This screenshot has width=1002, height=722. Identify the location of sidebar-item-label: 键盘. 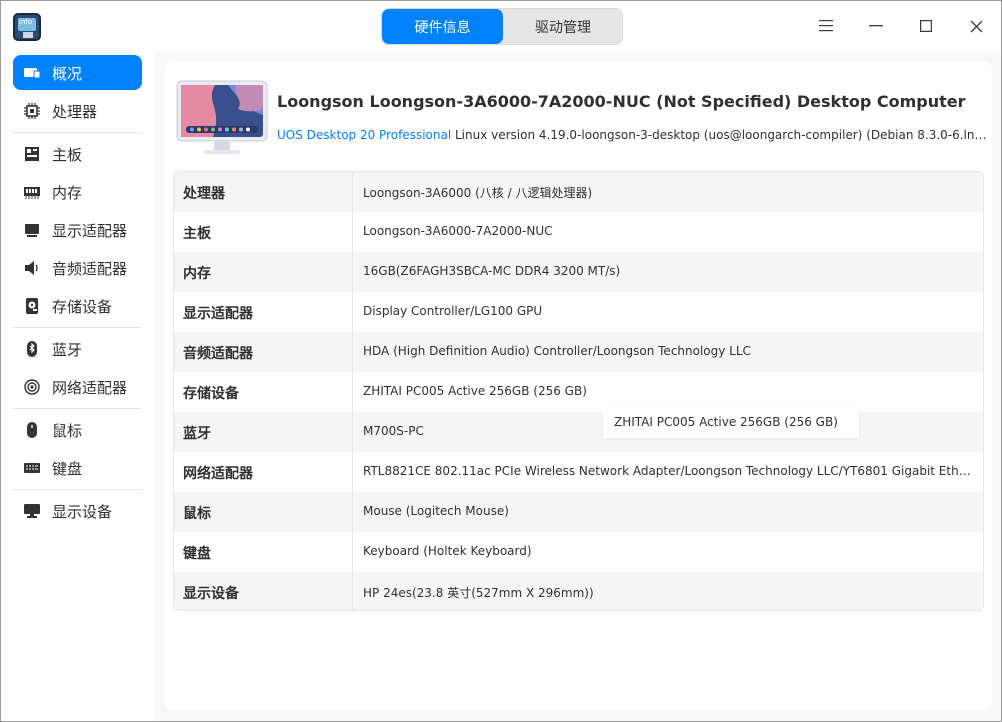
(67, 469).